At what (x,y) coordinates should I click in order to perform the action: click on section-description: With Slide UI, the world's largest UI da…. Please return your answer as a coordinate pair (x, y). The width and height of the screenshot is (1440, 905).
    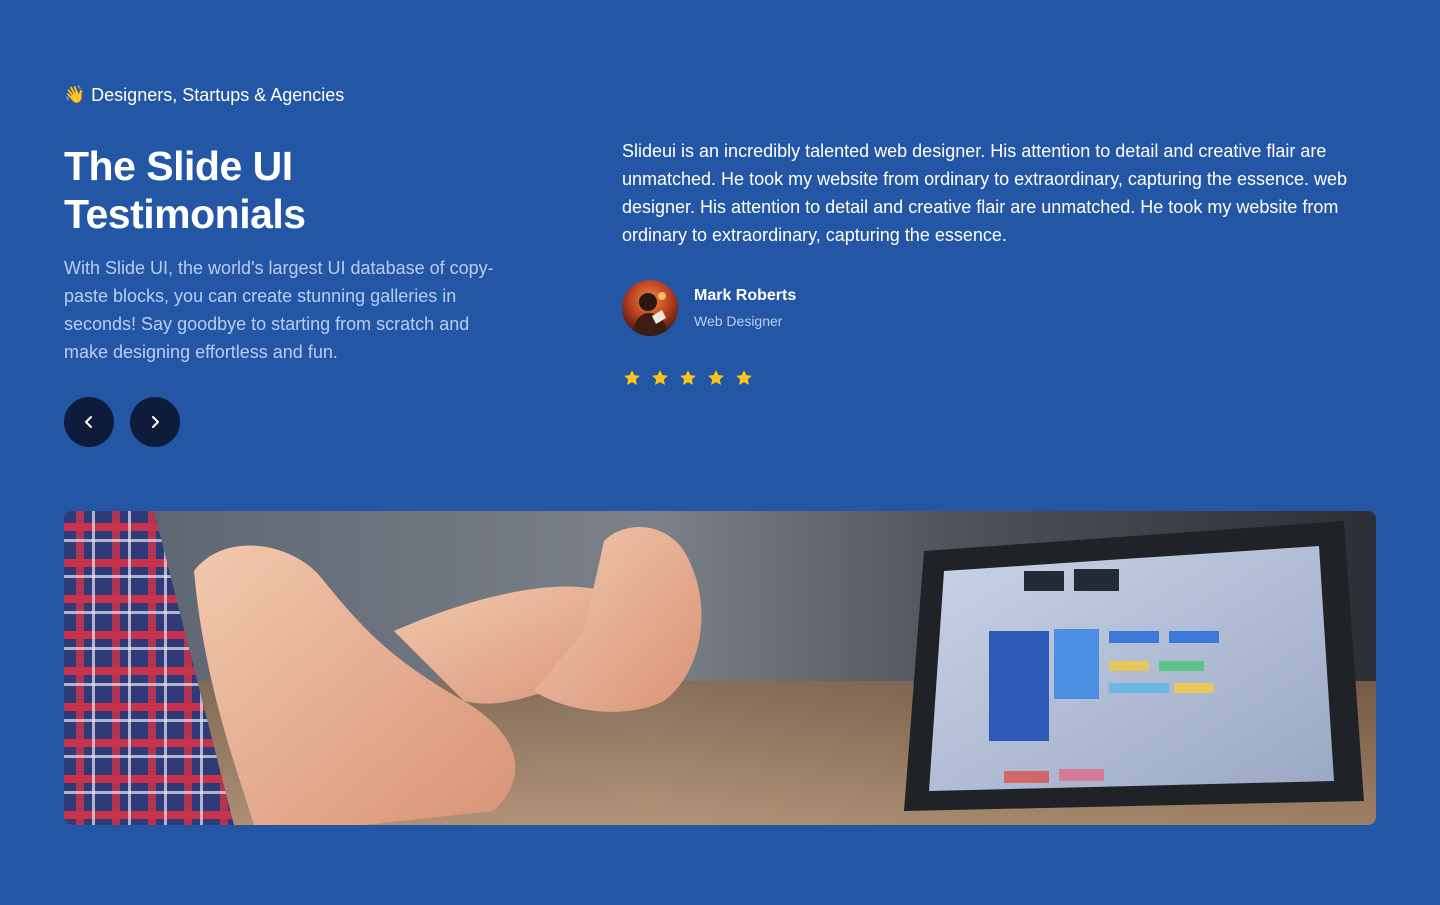
    Looking at the image, I should click on (279, 310).